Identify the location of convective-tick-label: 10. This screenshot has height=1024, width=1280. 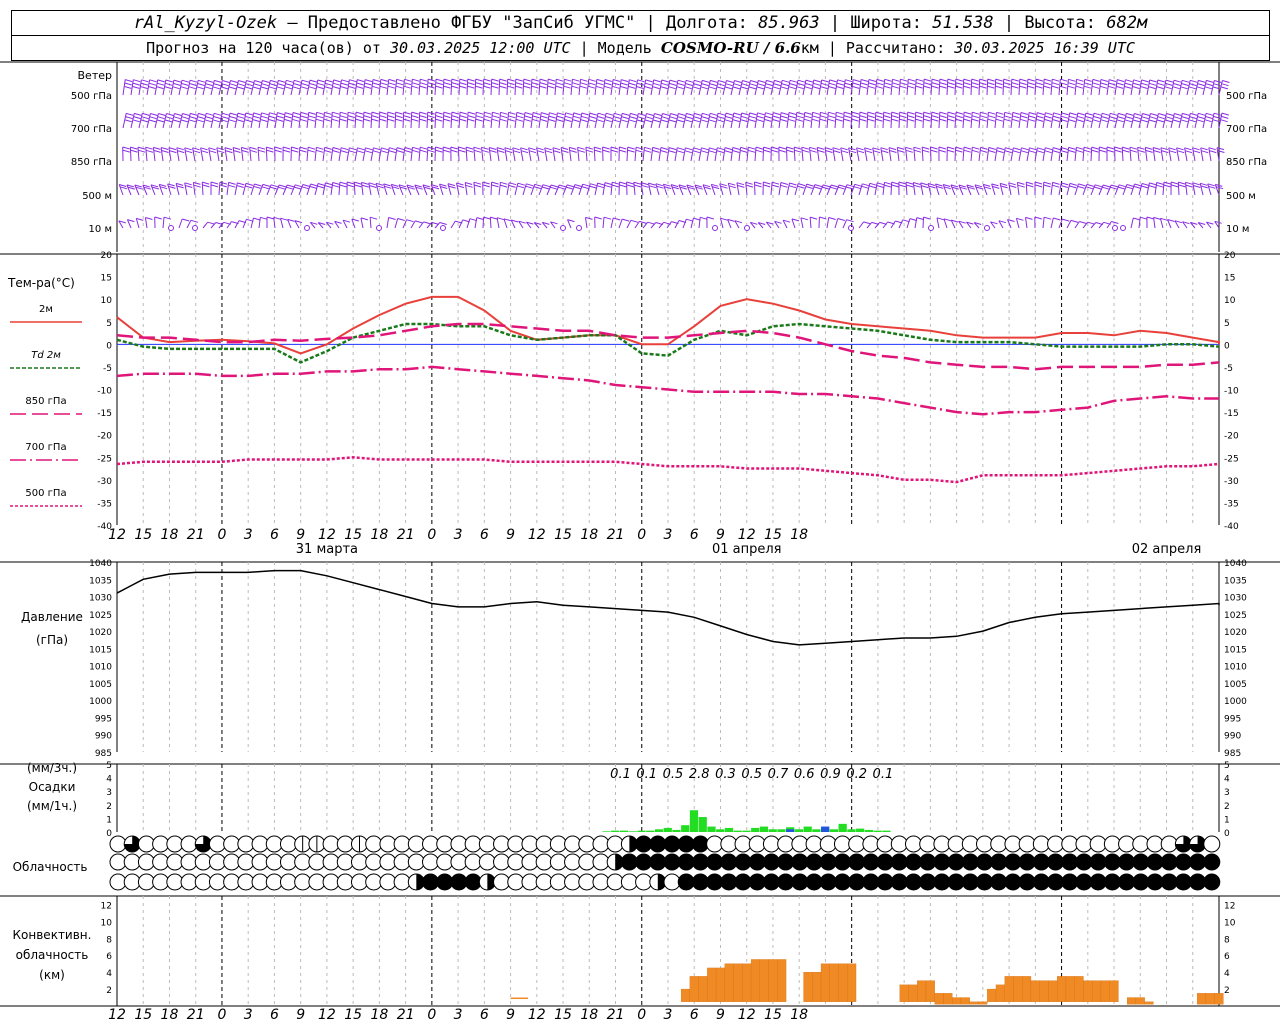
(1230, 923).